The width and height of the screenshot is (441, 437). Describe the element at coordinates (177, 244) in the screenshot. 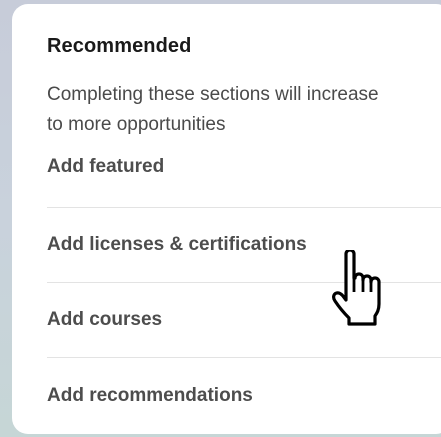

I see `add-licenses-certifications-label: Add licenses & certifications` at that location.